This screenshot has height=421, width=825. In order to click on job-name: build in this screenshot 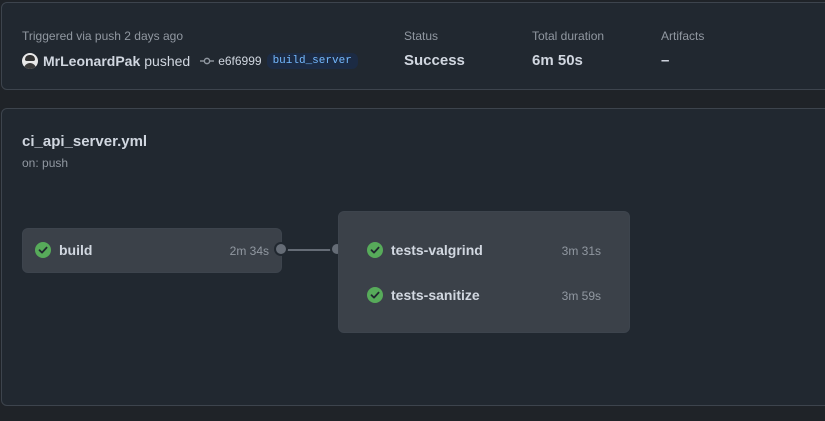, I will do `click(76, 250)`.